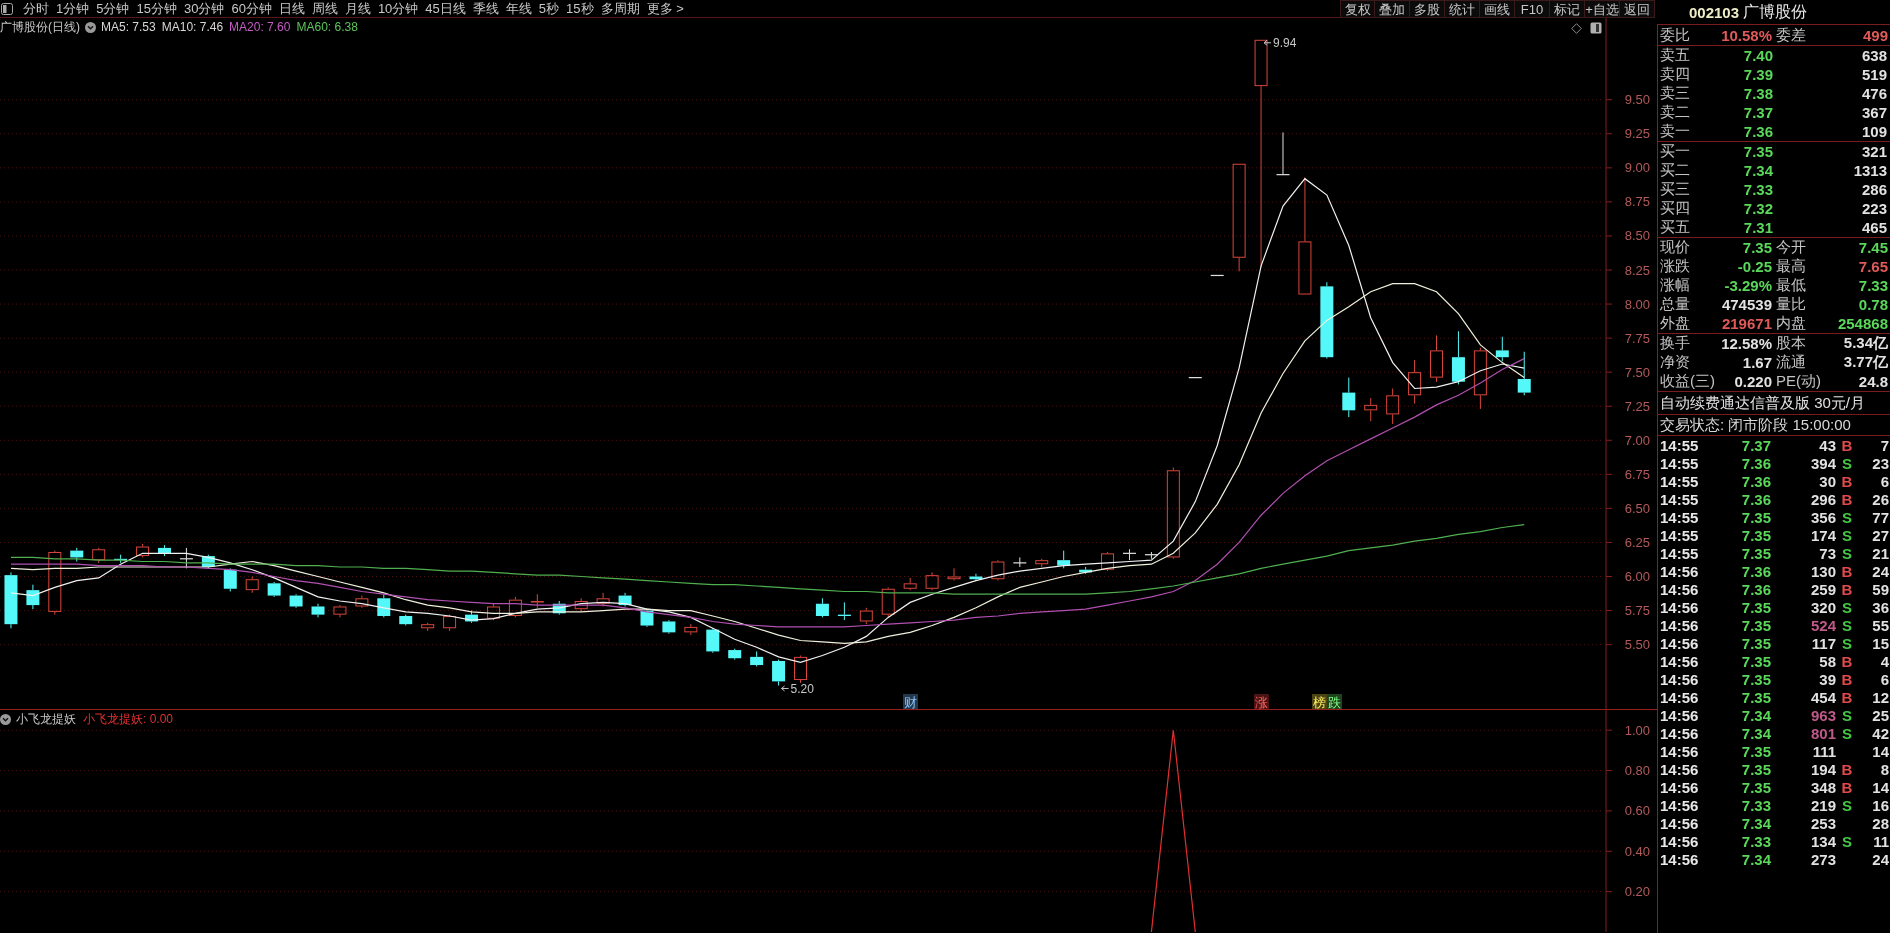 The image size is (1890, 933). What do you see at coordinates (1862, 323) in the screenshot?
I see `quote-value: 254868` at bounding box center [1862, 323].